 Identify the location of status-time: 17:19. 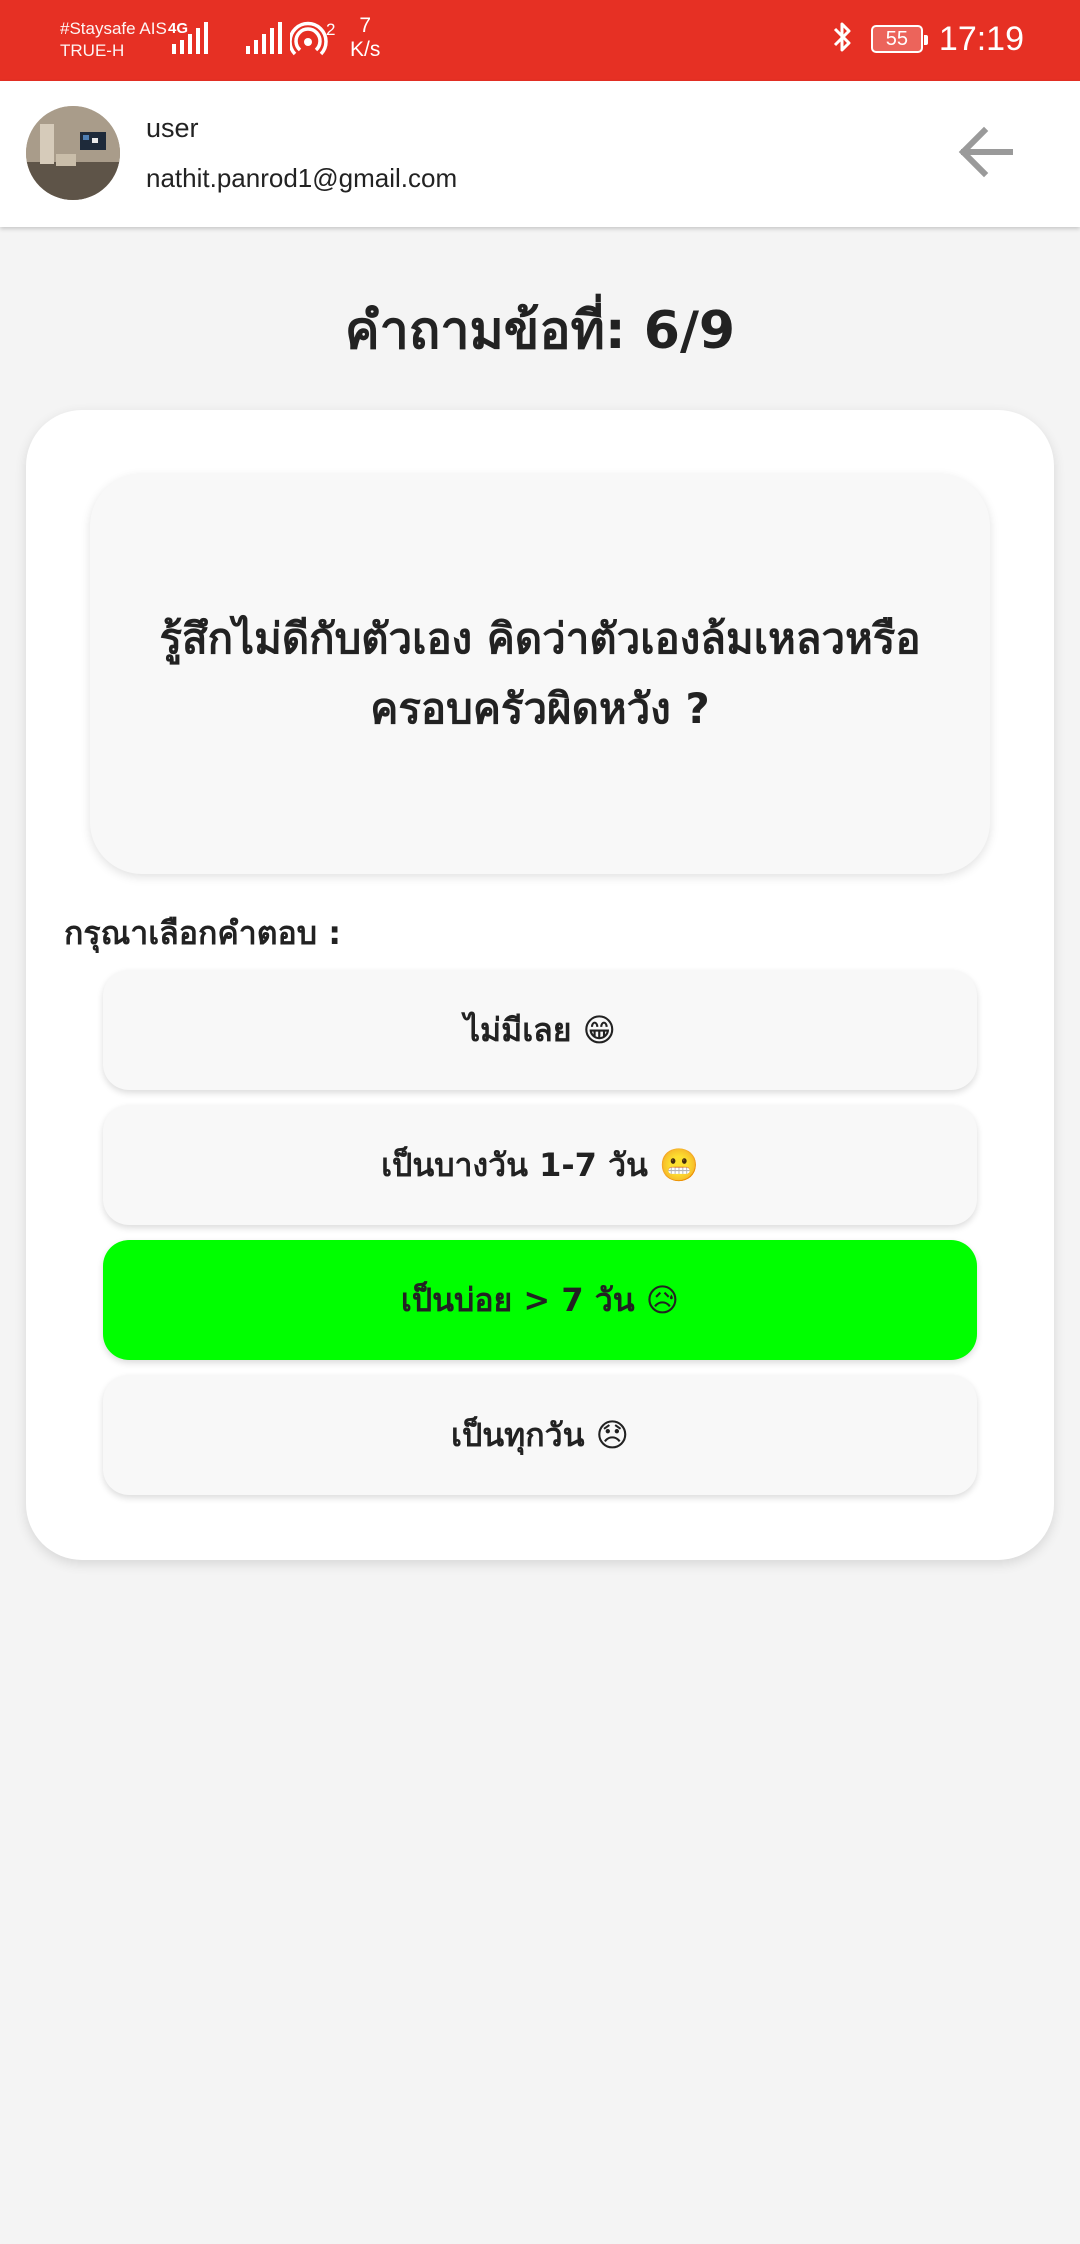
(981, 38).